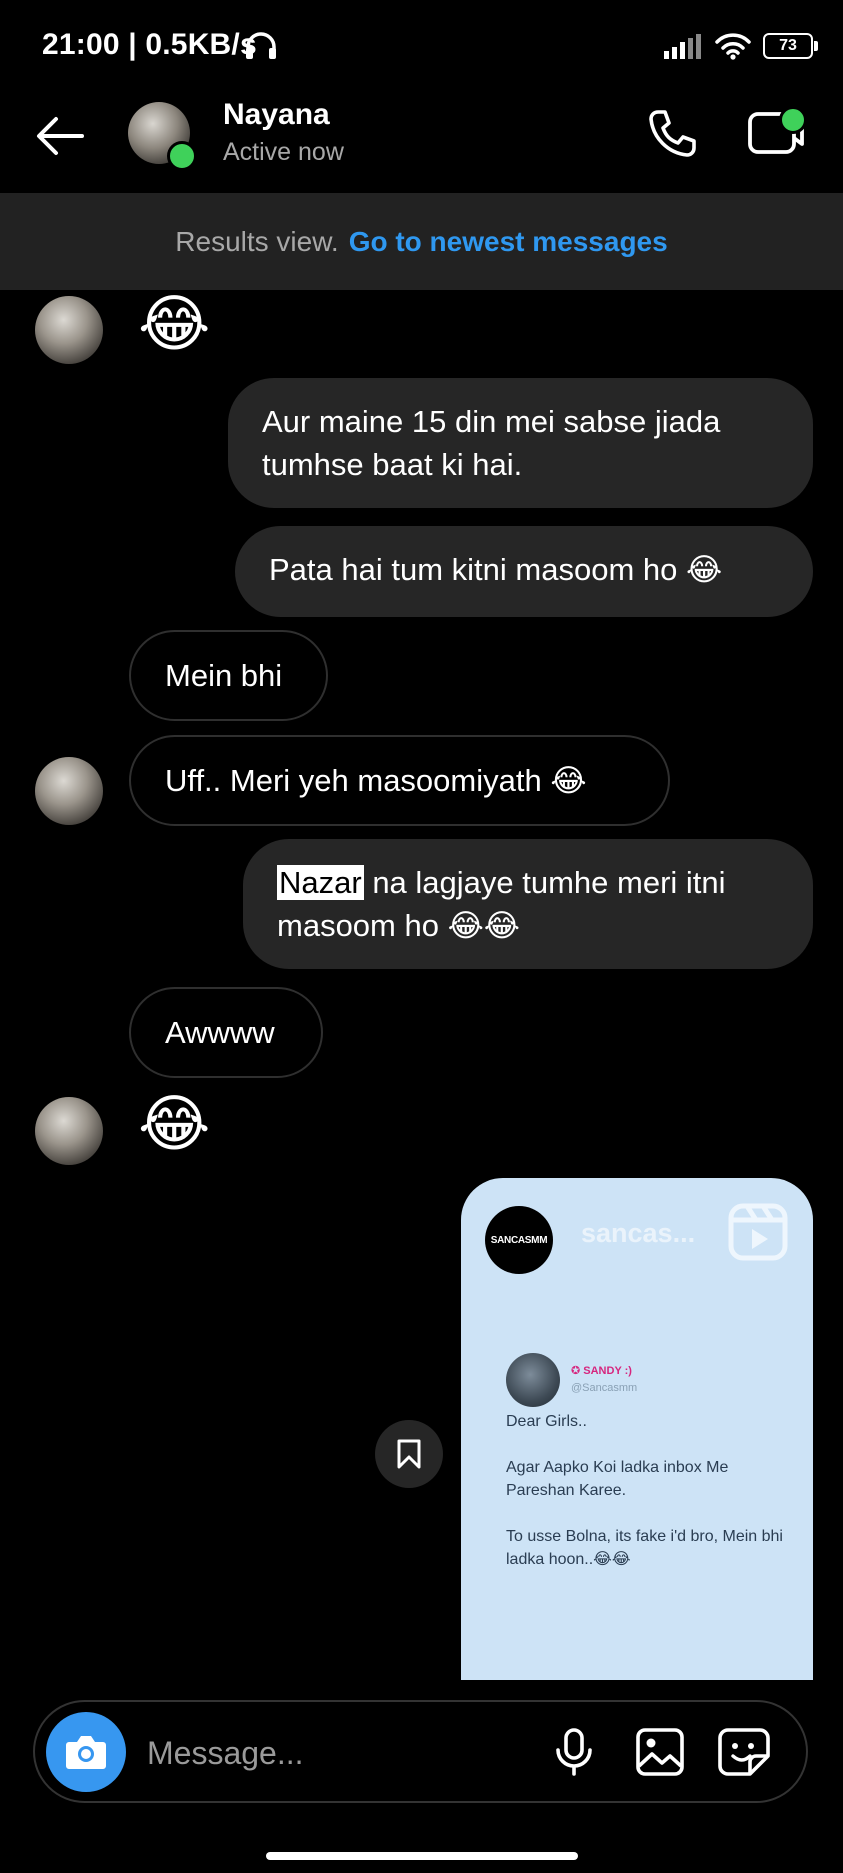 This screenshot has width=843, height=1873. What do you see at coordinates (601, 1371) in the screenshot?
I see `tweet-author-name: ✪ SANDY :)` at bounding box center [601, 1371].